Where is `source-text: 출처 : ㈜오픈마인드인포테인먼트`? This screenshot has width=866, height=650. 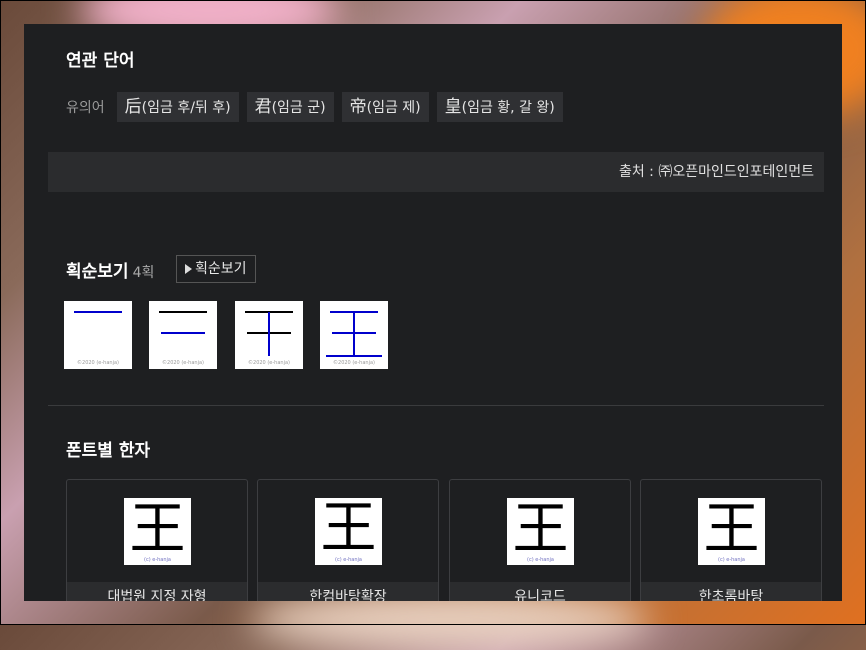
source-text: 출처 : ㈜오픈마인드인포테인먼트 is located at coordinates (716, 172).